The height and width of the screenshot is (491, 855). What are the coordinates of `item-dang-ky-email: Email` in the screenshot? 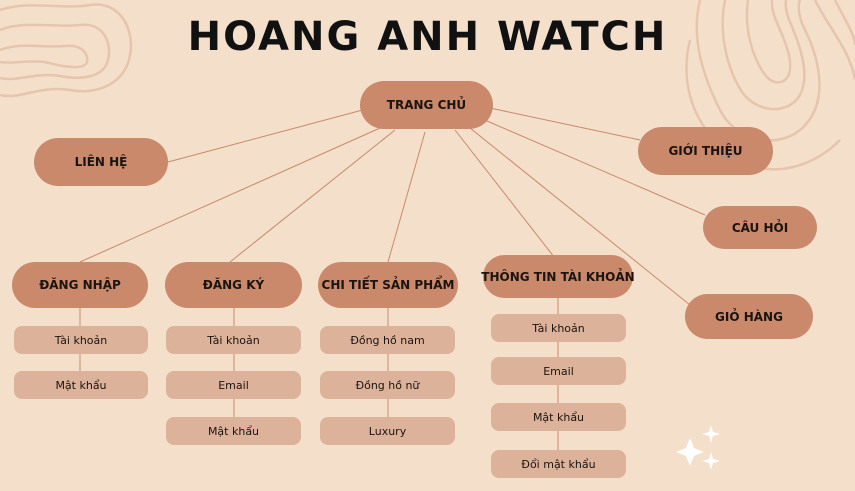 It's located at (233, 385).